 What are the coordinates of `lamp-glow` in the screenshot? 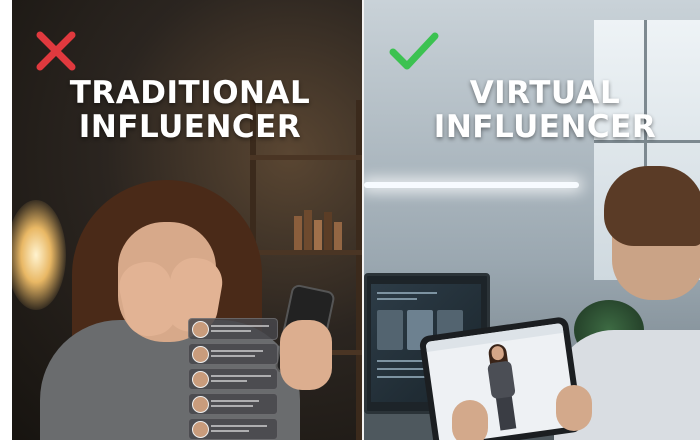 It's located at (36, 255).